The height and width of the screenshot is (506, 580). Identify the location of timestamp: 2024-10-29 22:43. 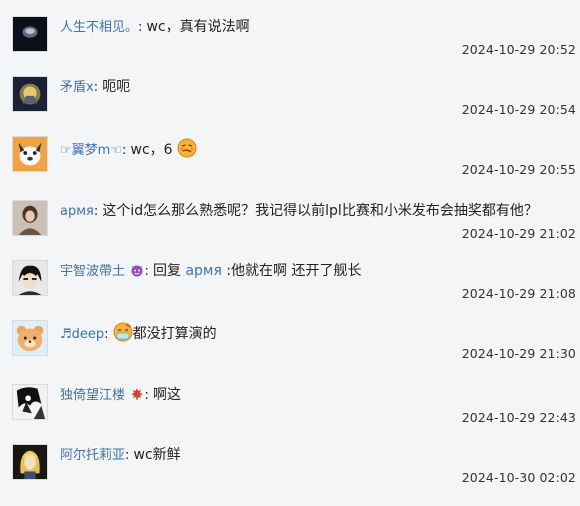
(518, 417).